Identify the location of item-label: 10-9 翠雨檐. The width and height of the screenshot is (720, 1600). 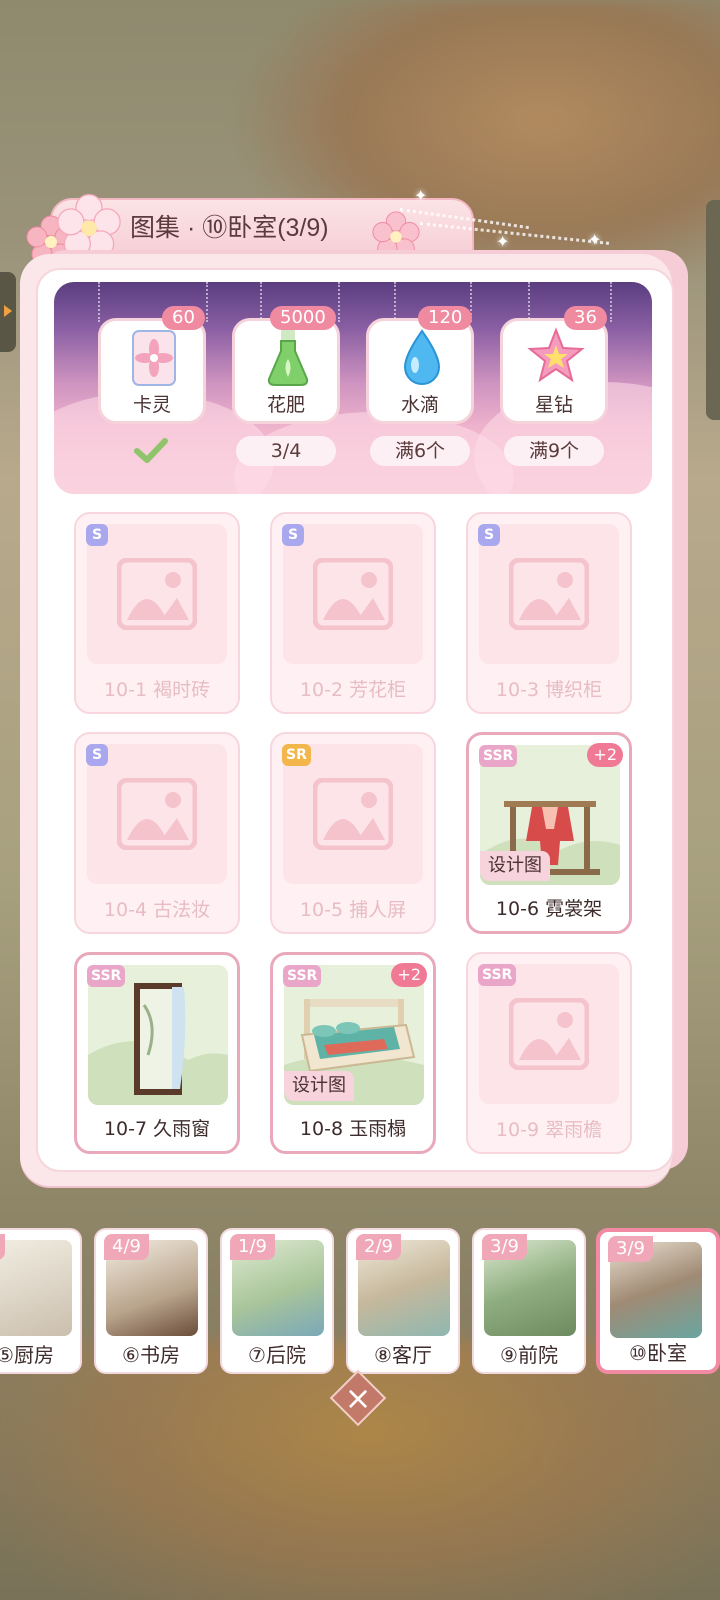
(549, 1130).